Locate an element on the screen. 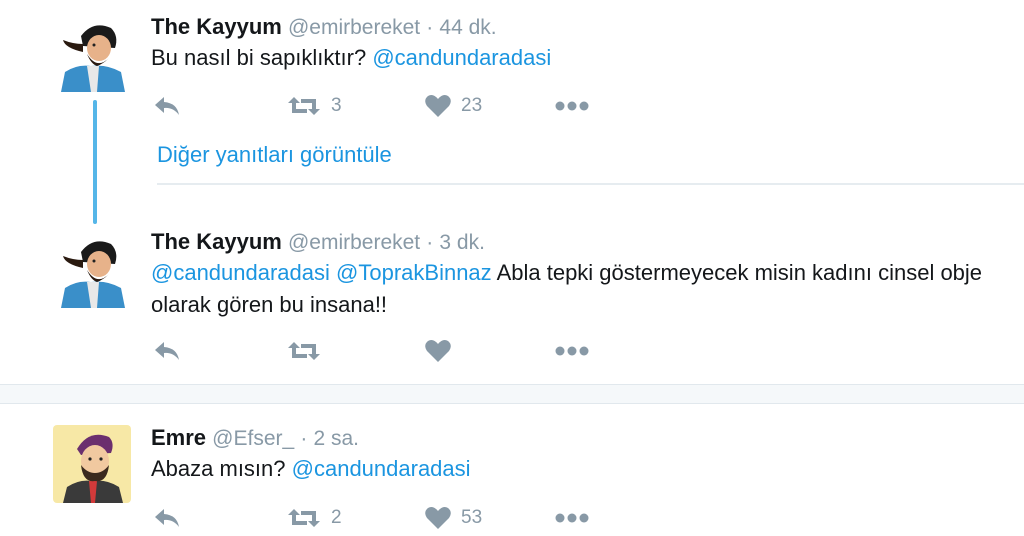  conversation-divider is located at coordinates (512, 394).